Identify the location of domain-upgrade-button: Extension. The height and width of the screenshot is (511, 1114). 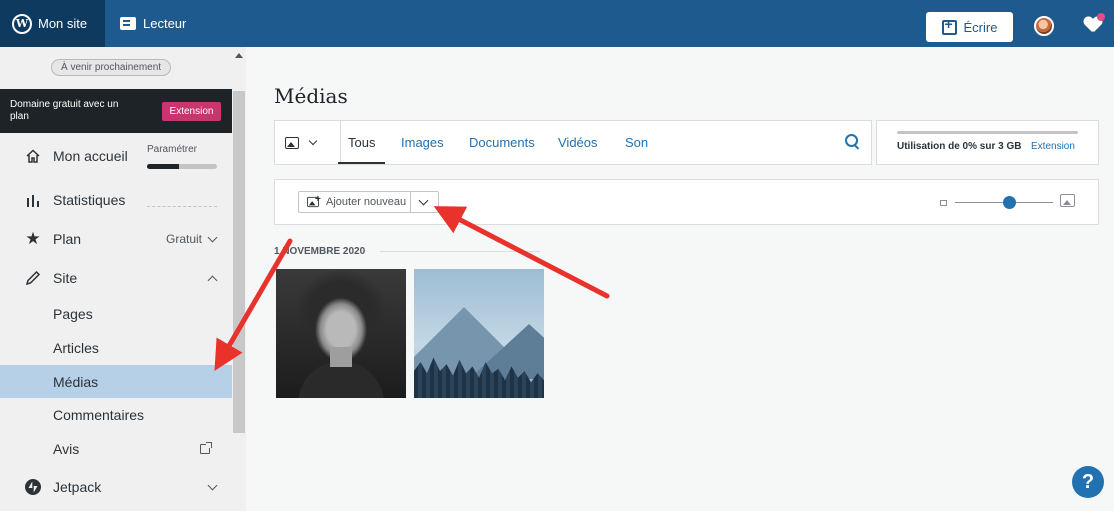
(191, 111).